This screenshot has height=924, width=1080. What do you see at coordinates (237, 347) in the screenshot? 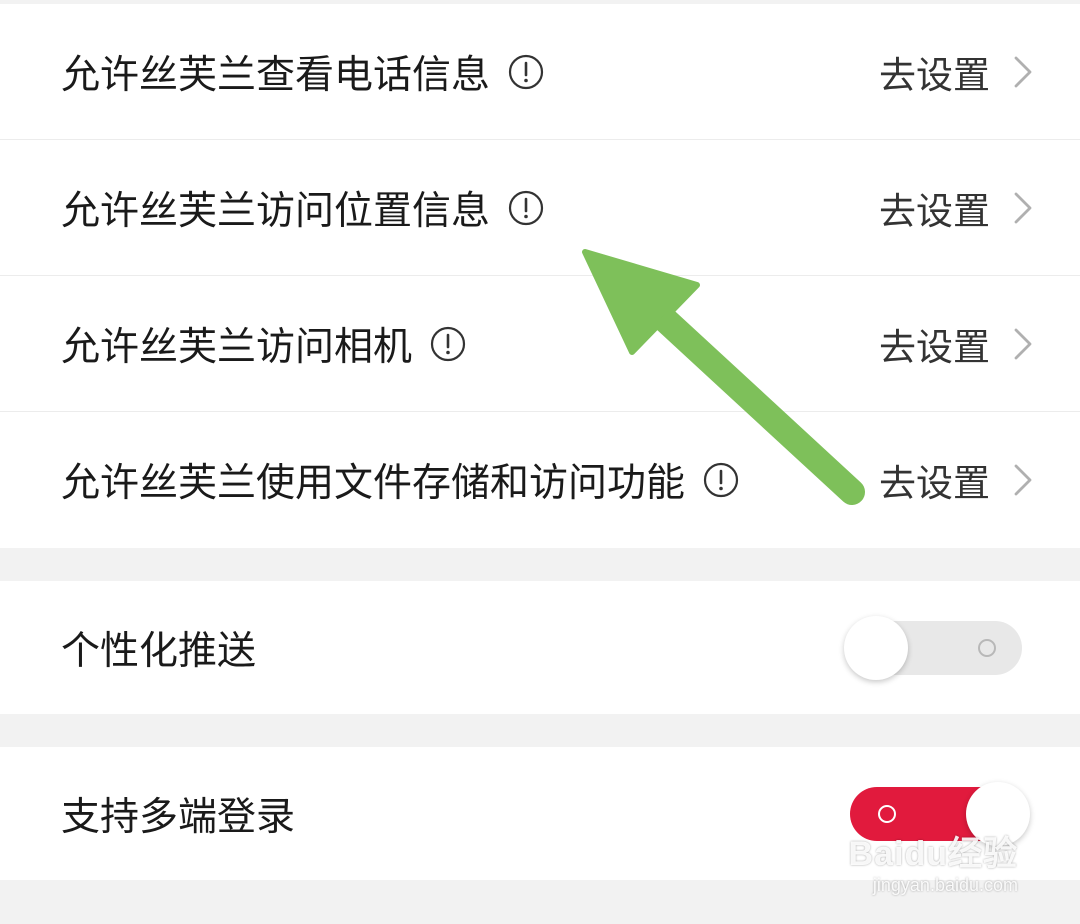
I see `permission-label: 允许丝芙兰访问相机` at bounding box center [237, 347].